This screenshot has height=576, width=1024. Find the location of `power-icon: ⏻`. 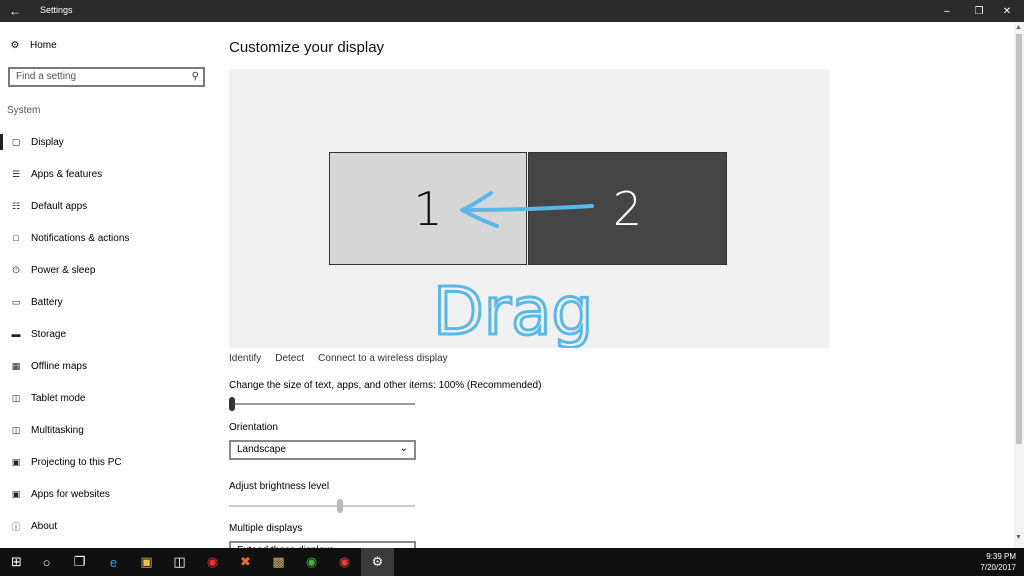

power-icon: ⏻ is located at coordinates (16, 269).